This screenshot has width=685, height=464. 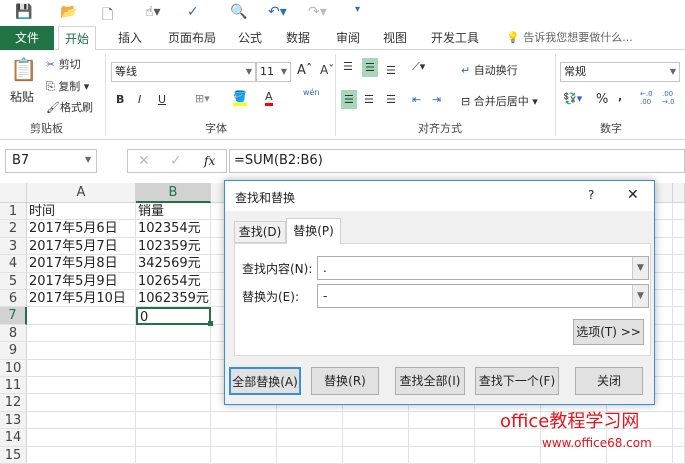 What do you see at coordinates (572, 98) in the screenshot?
I see `accounting-icon: 💱▾` at bounding box center [572, 98].